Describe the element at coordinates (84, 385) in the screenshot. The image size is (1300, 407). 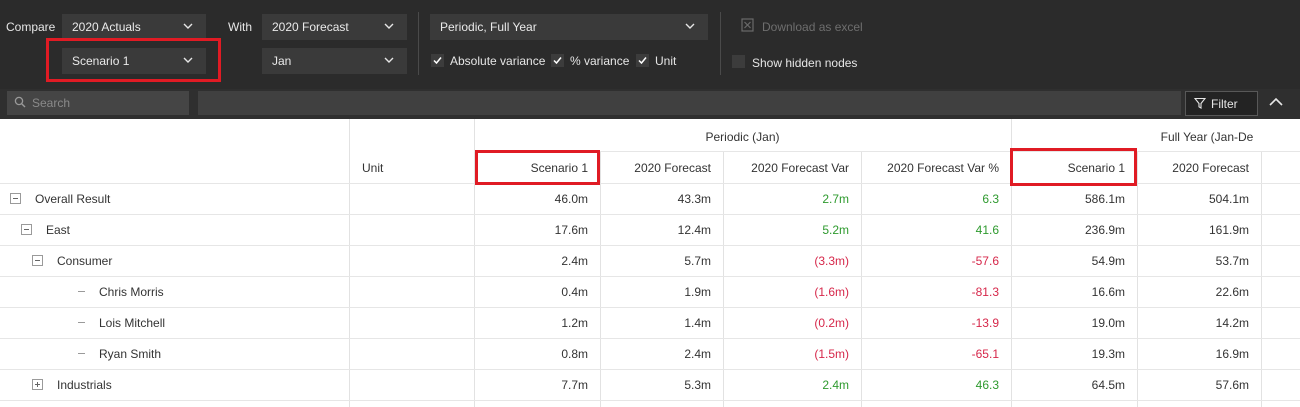
I see `row-label: Industrials` at that location.